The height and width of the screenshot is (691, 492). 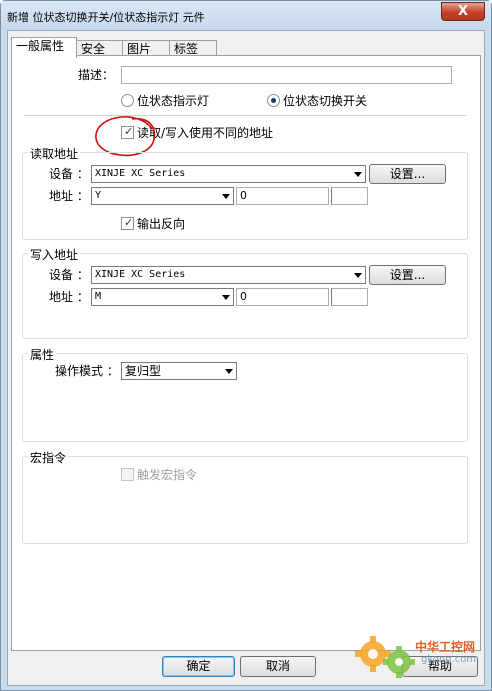 What do you see at coordinates (179, 371) in the screenshot?
I see `operation-mode-select: 复归型` at bounding box center [179, 371].